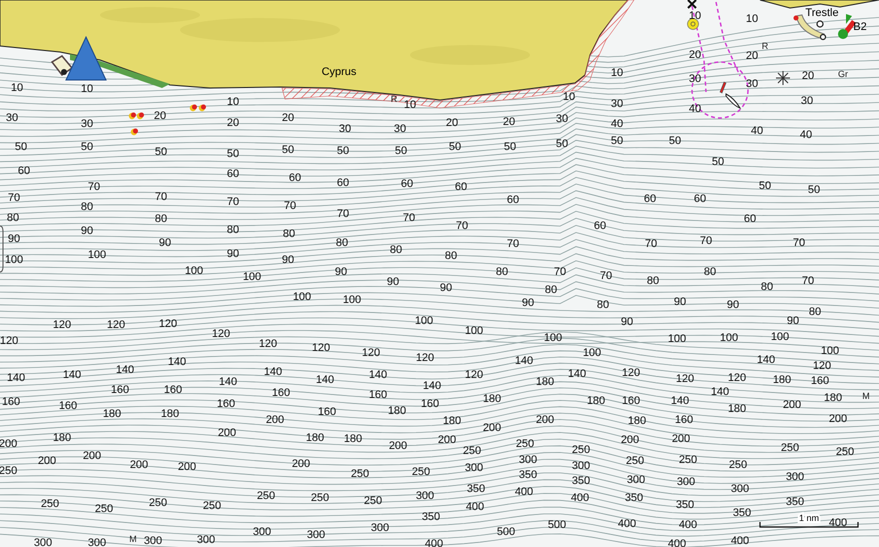 This screenshot has width=879, height=547. What do you see at coordinates (617, 124) in the screenshot?
I see `depth-label: 40` at bounding box center [617, 124].